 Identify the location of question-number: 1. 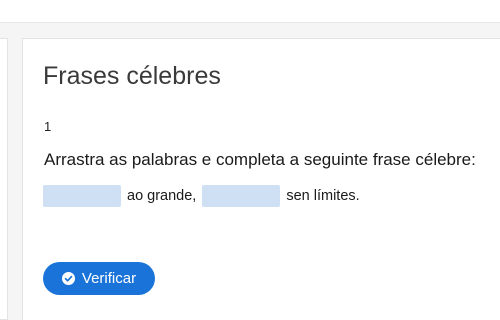
(48, 126).